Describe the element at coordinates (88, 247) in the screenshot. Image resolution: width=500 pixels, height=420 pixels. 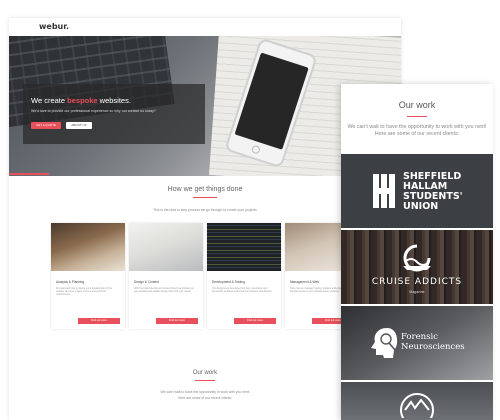
I see `team-meeting-image` at that location.